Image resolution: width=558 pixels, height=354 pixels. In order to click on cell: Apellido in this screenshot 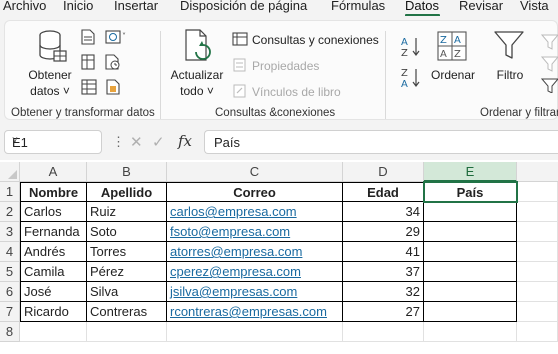, I will do `click(127, 192)`.